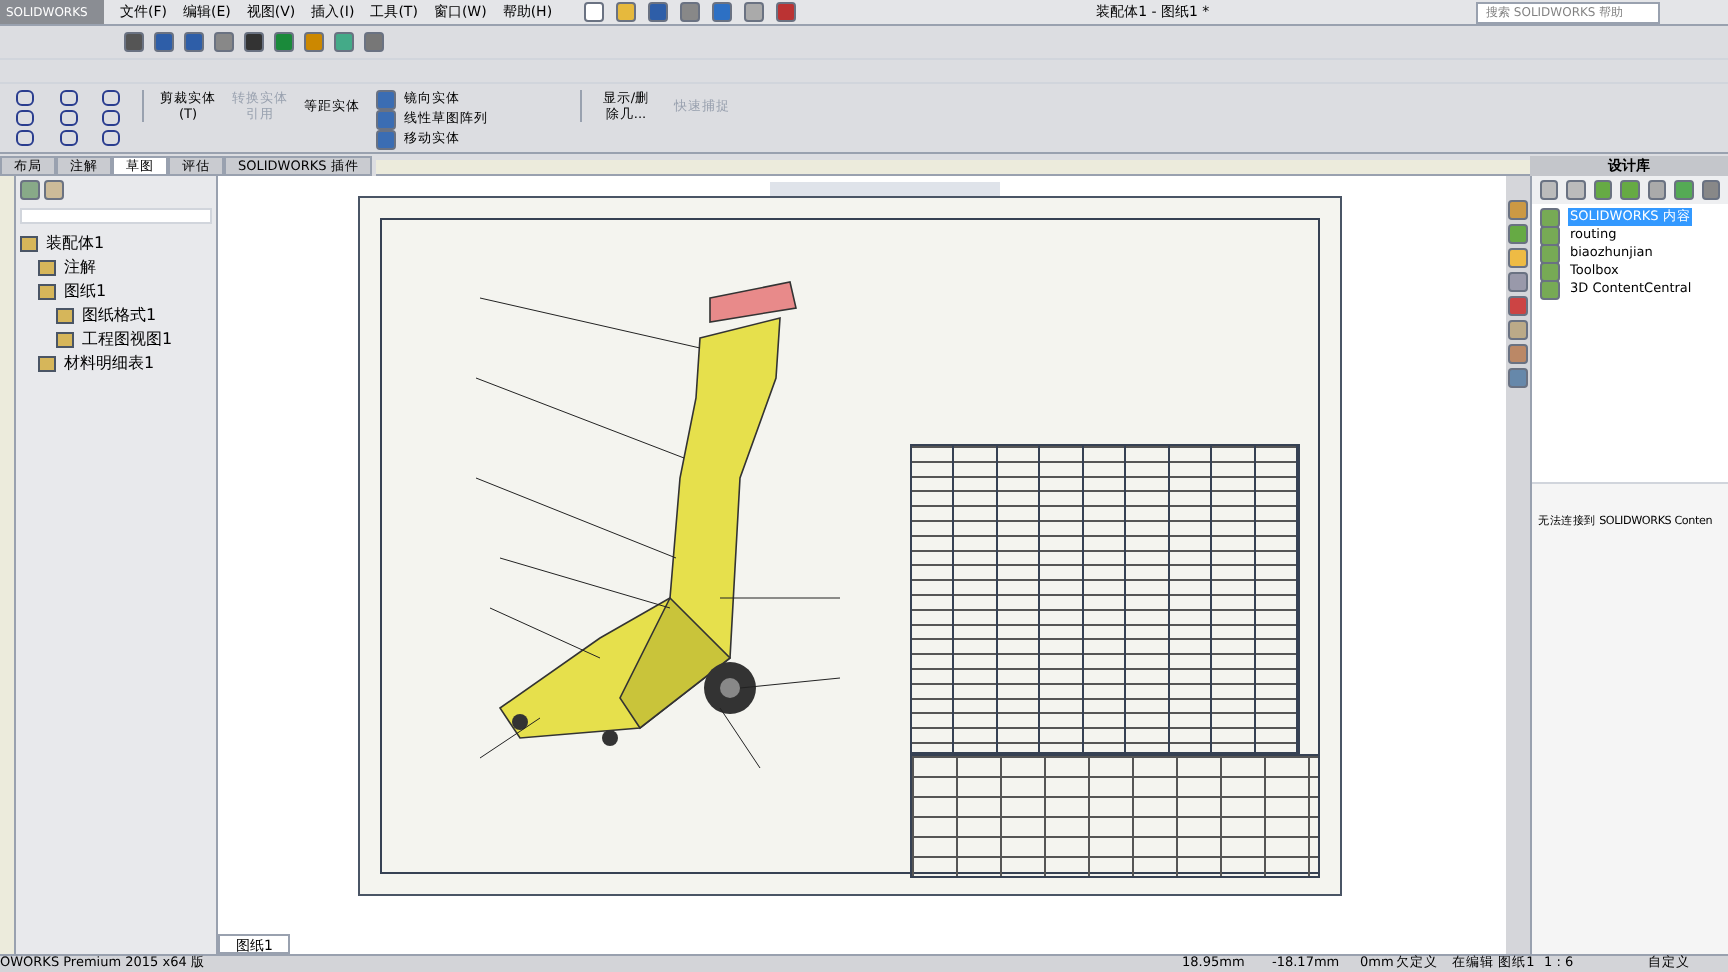 This screenshot has height=972, width=1728. I want to click on tree-item: 图纸格式1, so click(119, 316).